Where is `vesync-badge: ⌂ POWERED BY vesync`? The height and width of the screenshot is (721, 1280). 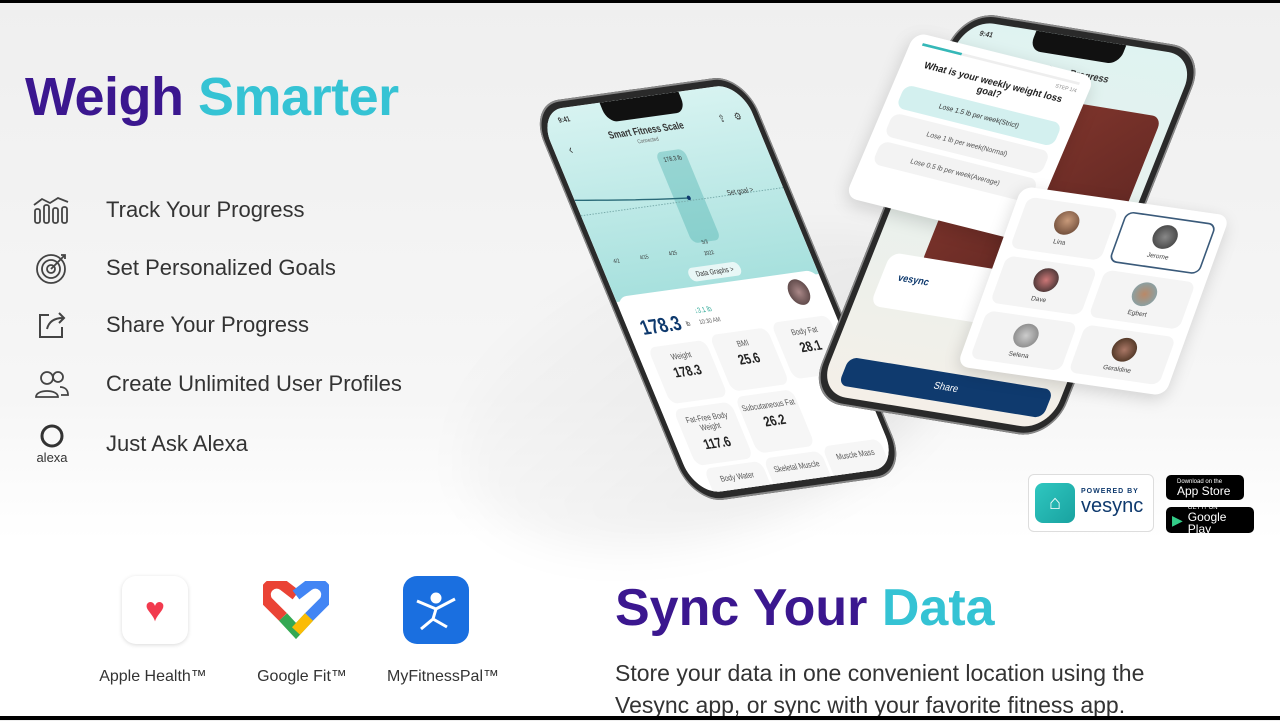
vesync-badge: ⌂ POWERED BY vesync is located at coordinates (1091, 503).